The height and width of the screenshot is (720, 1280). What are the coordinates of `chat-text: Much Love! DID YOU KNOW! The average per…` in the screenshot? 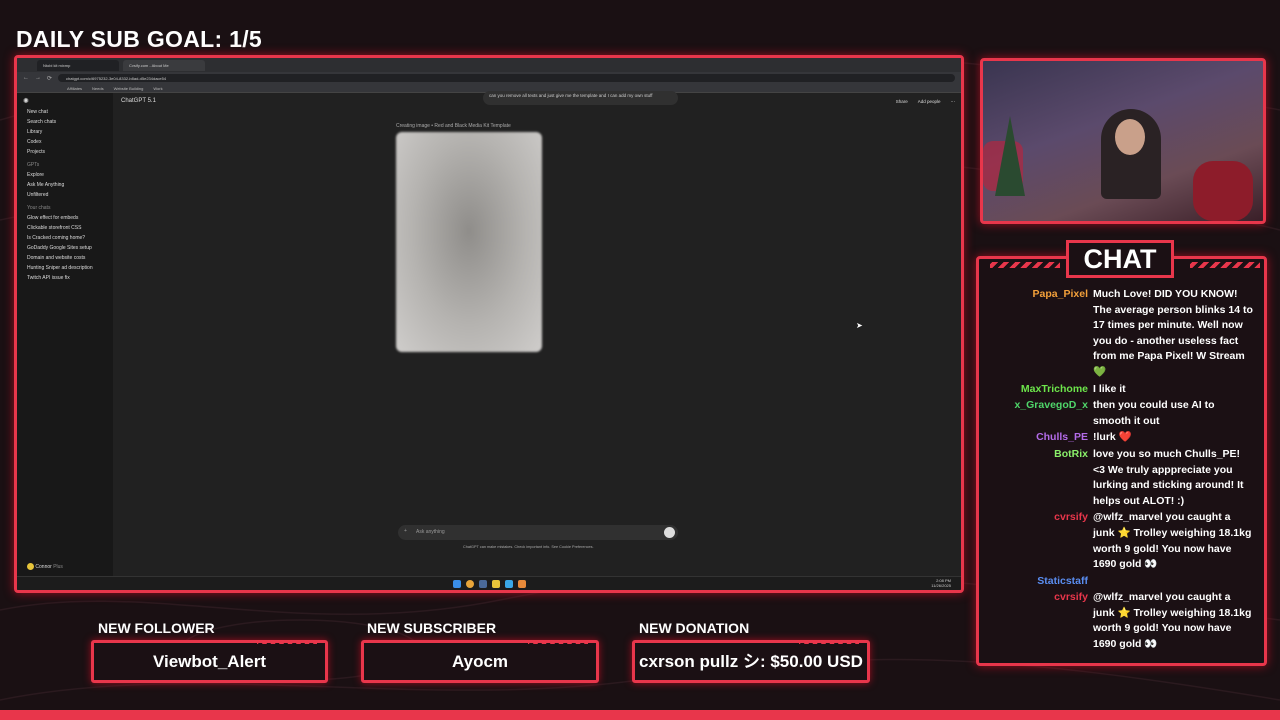 It's located at (1173, 333).